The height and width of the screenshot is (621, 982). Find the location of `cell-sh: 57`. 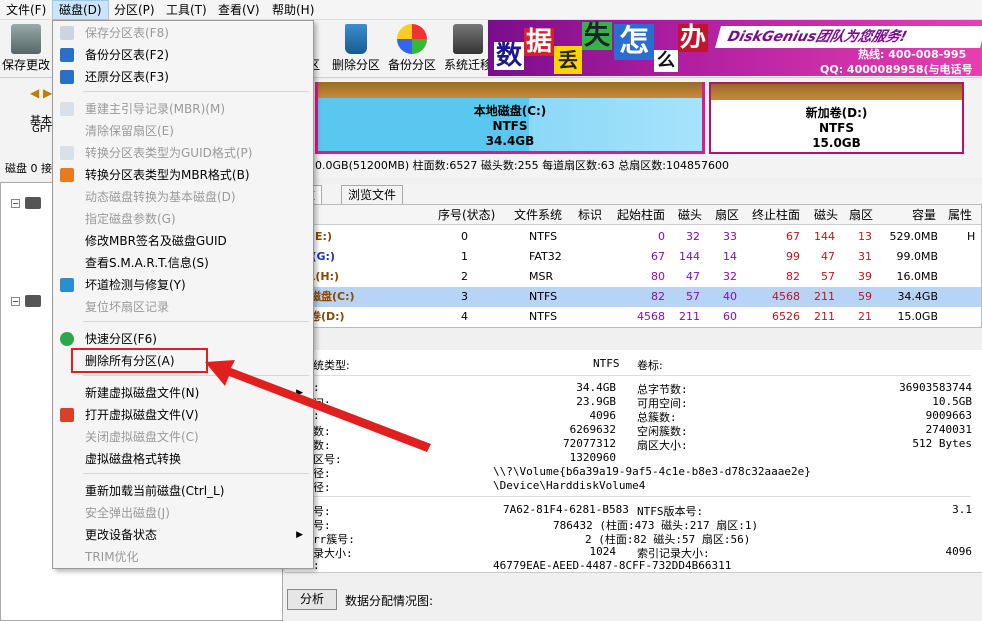

cell-sh: 57 is located at coordinates (693, 296).